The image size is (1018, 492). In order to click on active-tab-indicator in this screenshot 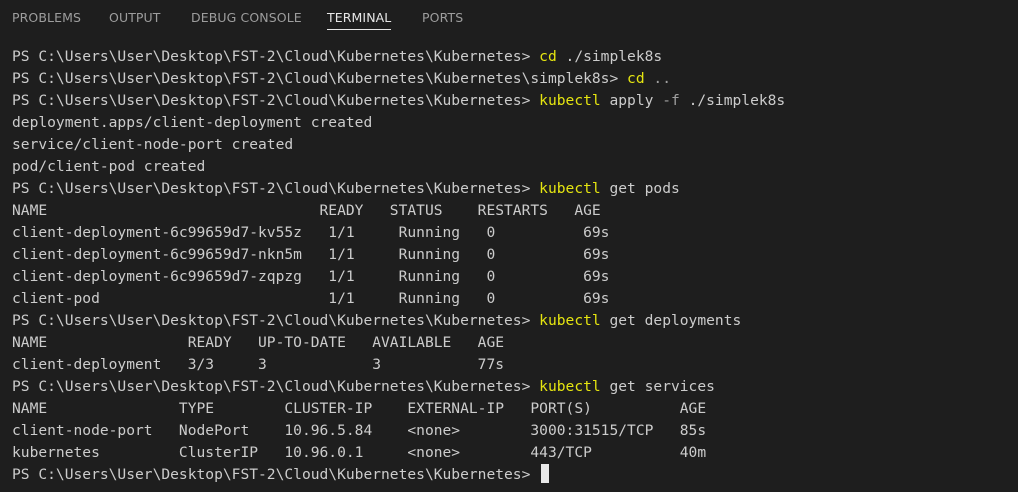, I will do `click(359, 29)`.